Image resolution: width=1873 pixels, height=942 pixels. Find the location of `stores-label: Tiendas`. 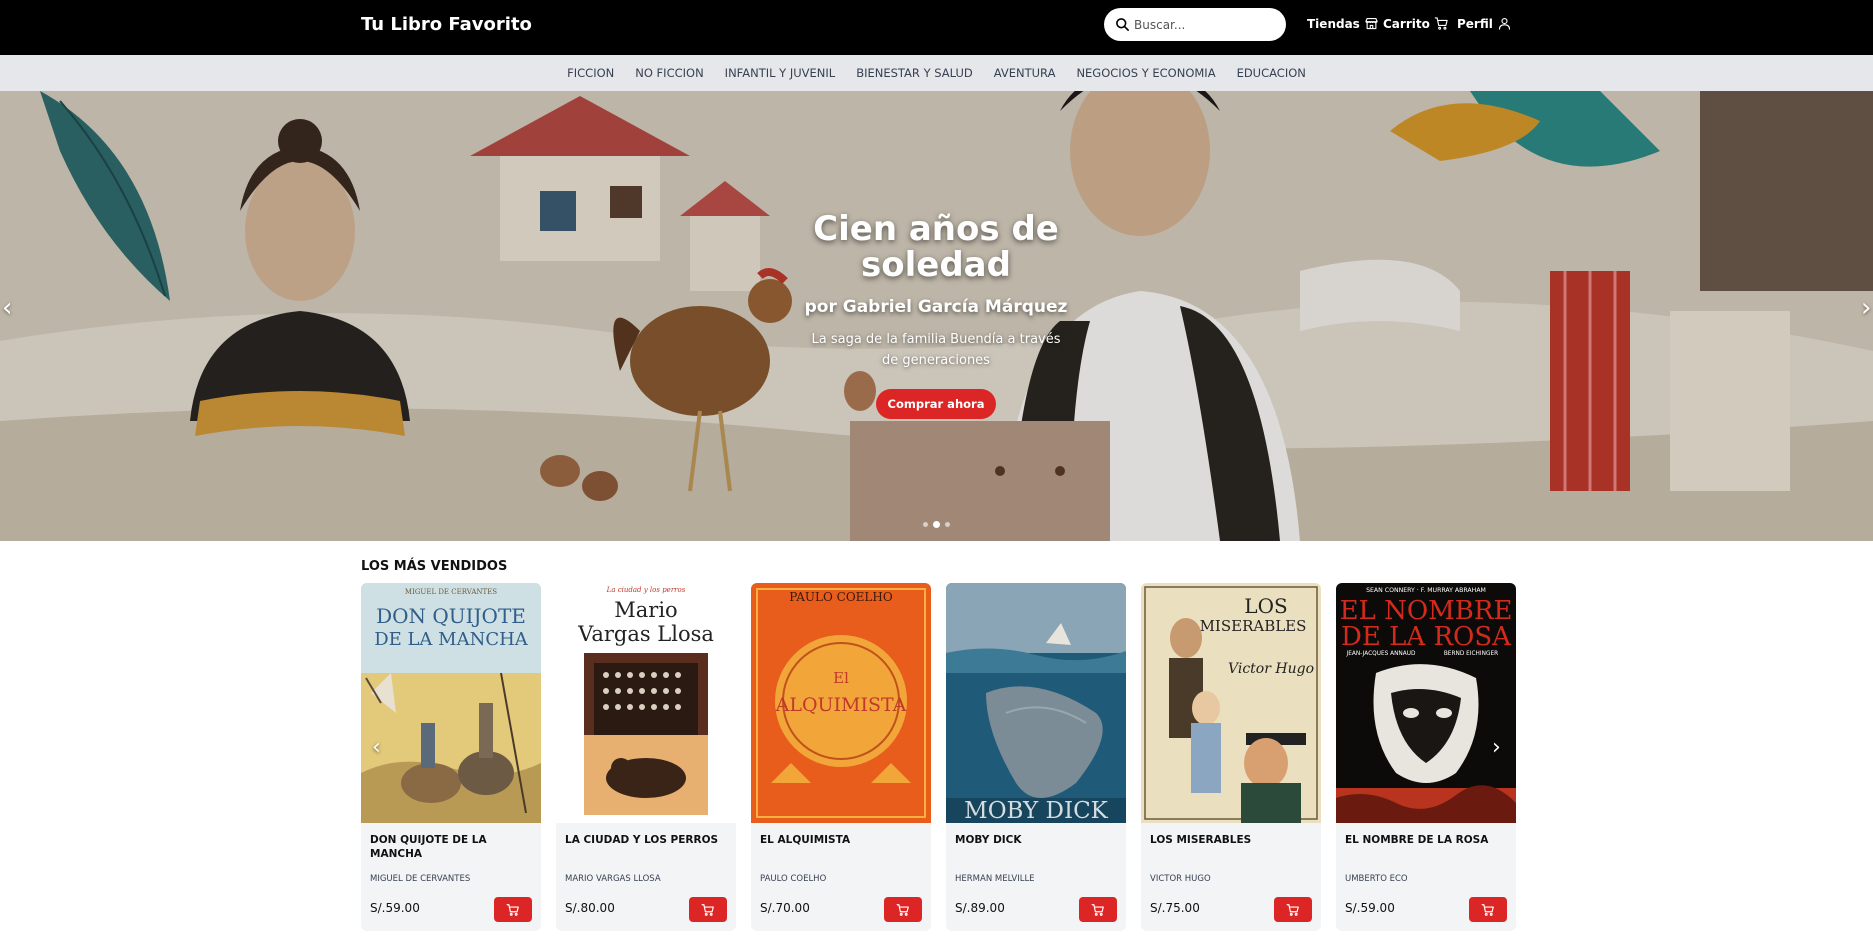

stores-label: Tiendas is located at coordinates (1333, 23).